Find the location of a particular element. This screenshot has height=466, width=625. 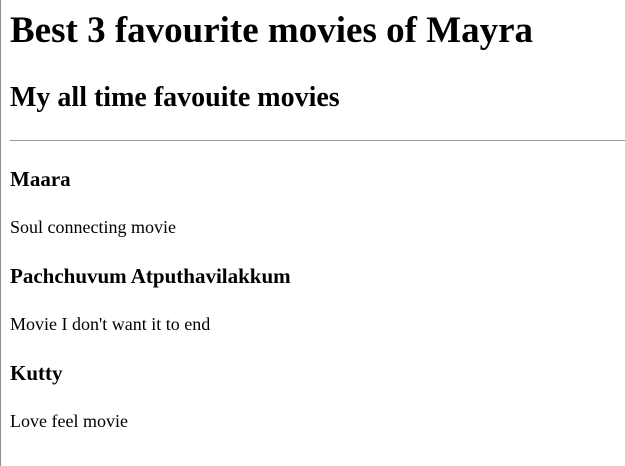

page-title: Best 3 favourite movies of Mayra is located at coordinates (272, 30).